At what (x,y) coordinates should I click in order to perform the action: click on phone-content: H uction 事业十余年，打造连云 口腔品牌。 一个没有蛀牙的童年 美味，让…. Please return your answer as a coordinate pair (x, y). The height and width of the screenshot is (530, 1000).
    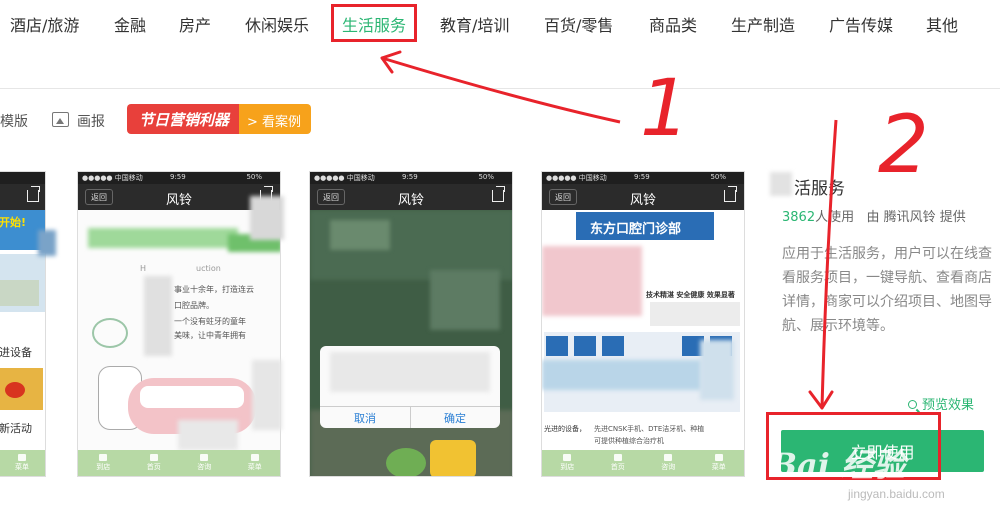
    Looking at the image, I should click on (179, 330).